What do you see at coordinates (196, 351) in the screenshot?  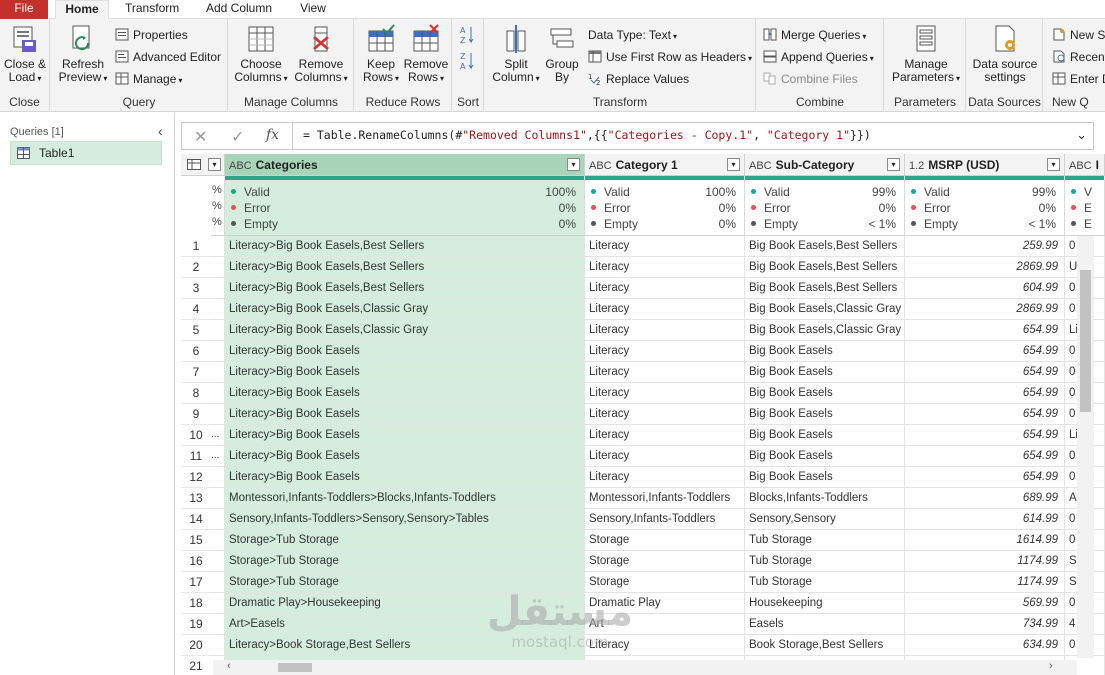 I see `row-number: 6` at bounding box center [196, 351].